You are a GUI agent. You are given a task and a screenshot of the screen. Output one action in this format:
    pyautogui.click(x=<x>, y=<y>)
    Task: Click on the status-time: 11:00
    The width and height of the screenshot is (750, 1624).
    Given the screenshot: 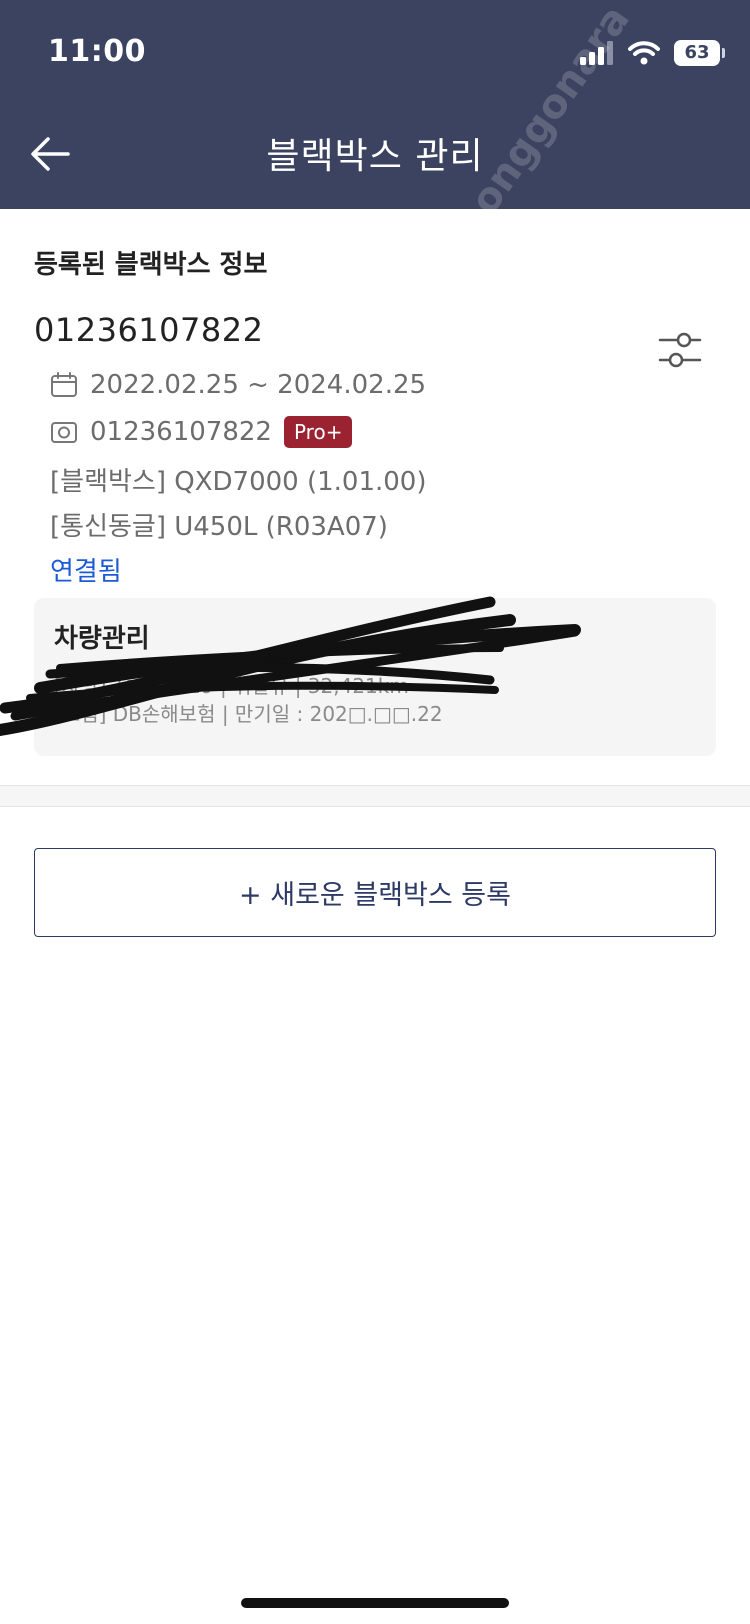 What is the action you would take?
    pyautogui.click(x=97, y=51)
    